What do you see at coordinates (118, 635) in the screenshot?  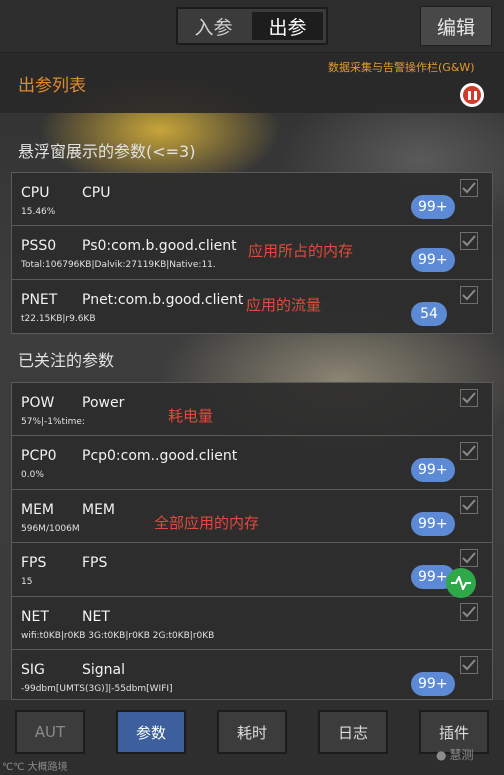 I see `param-value: wifi:t0KB|r0KB 3G:t0KB|r0KB 2G:t0KB|r0KB` at bounding box center [118, 635].